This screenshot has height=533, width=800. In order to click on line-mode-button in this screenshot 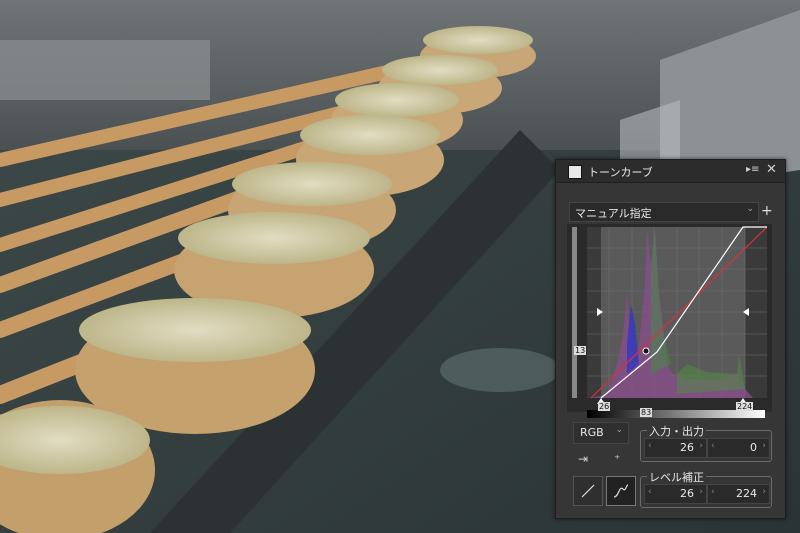, I will do `click(588, 491)`.